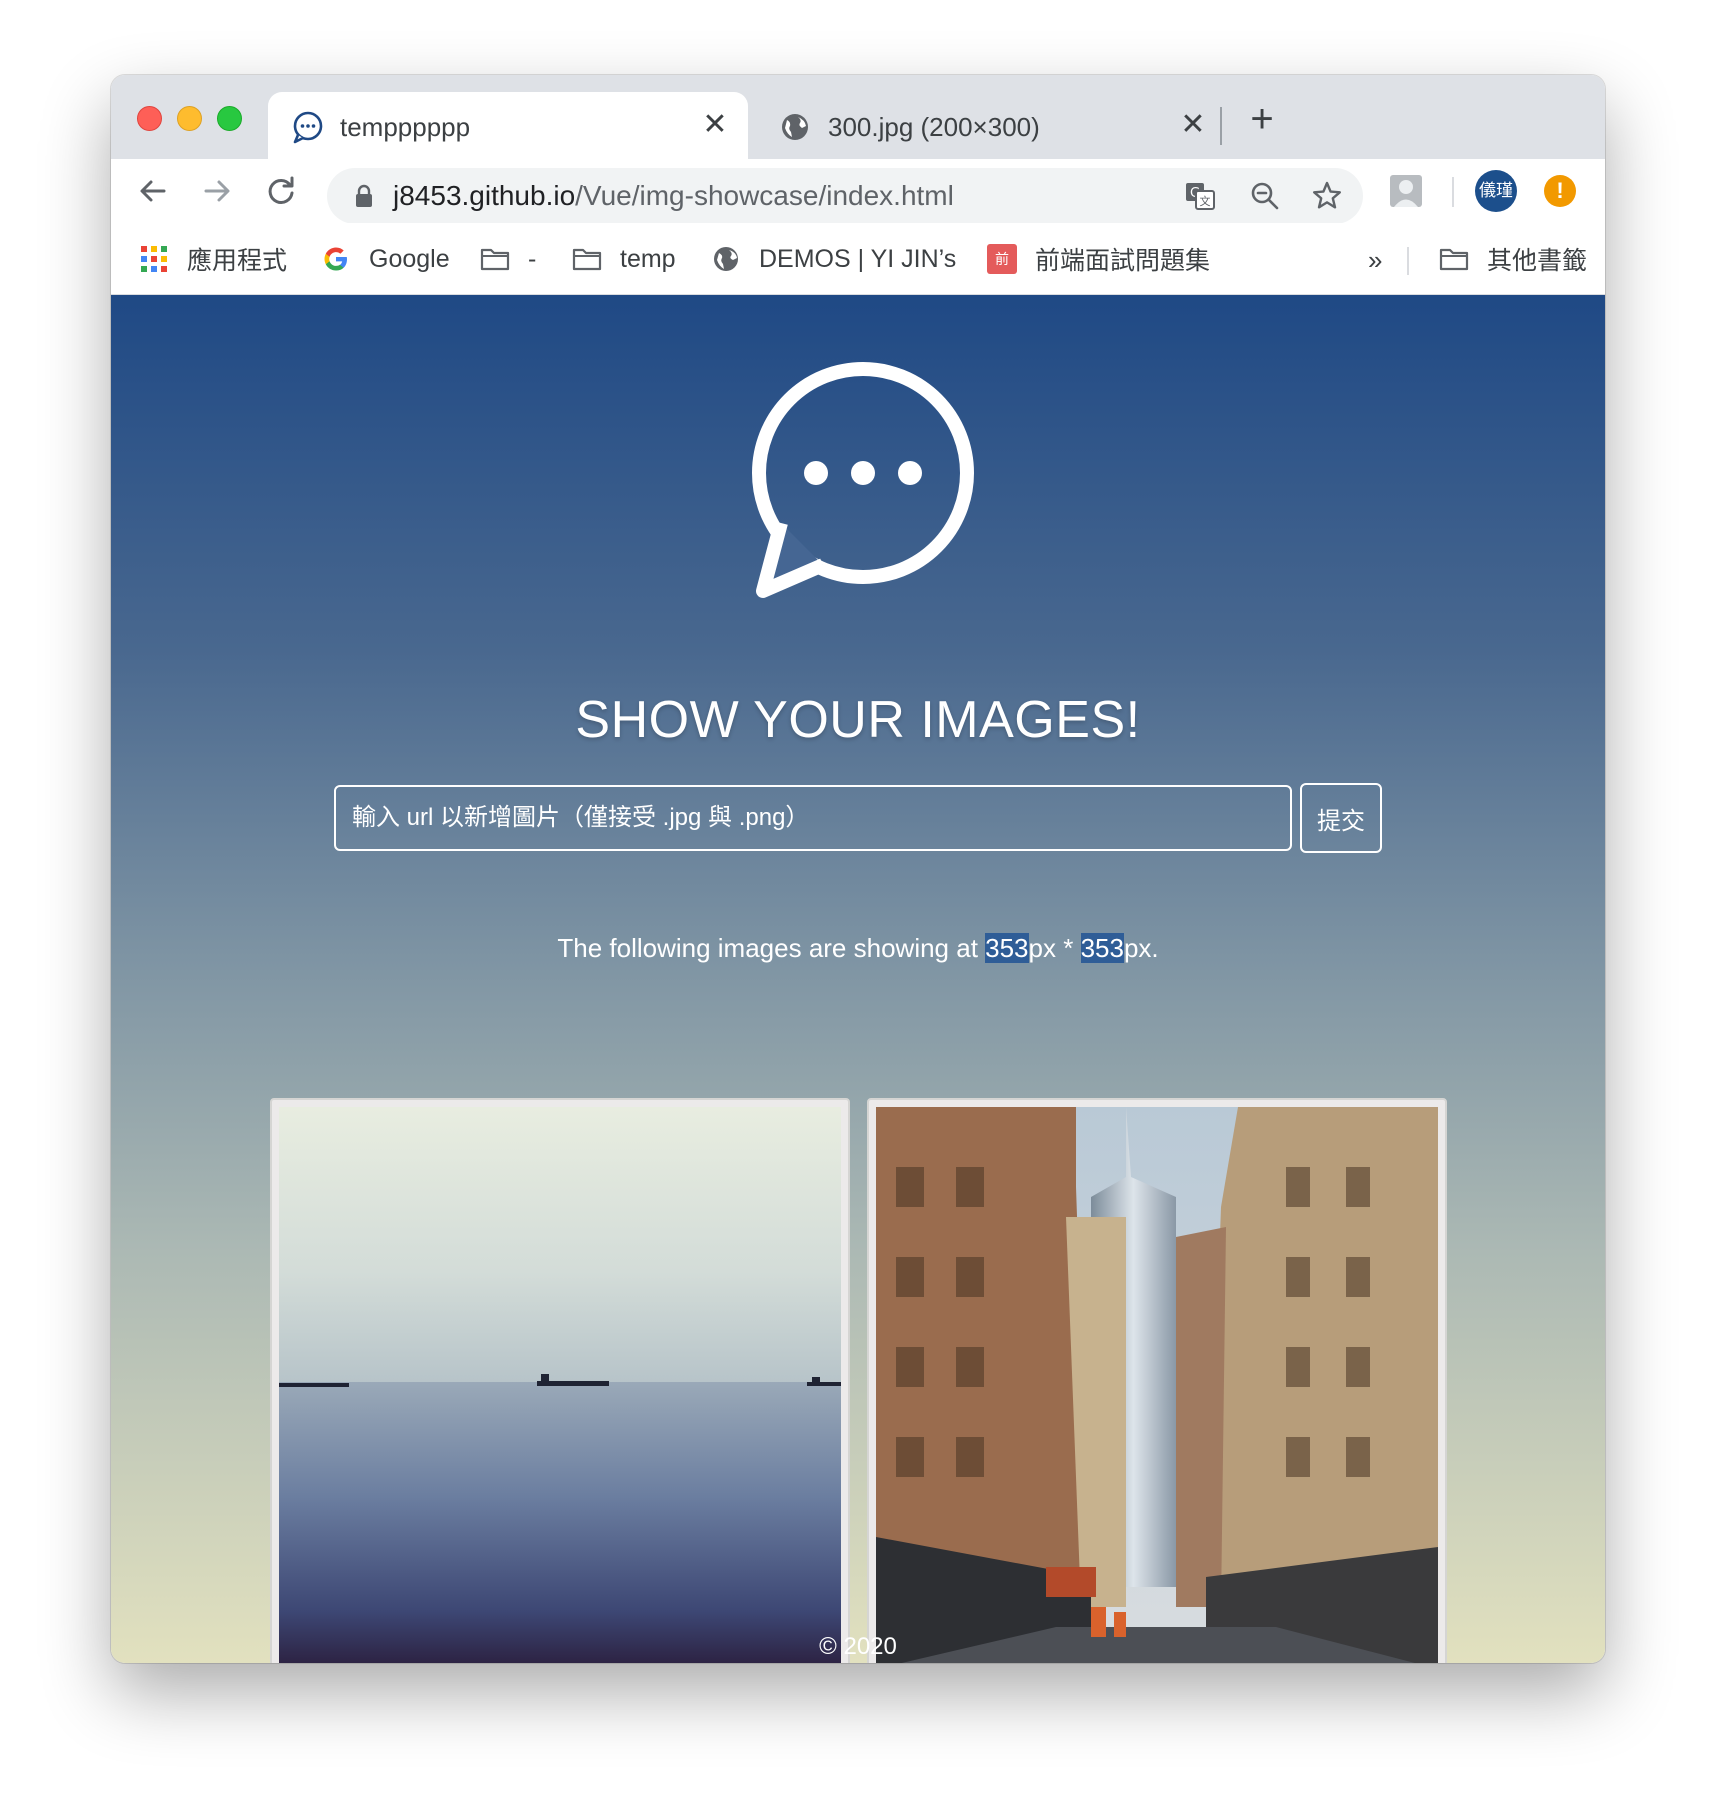 The width and height of the screenshot is (1722, 1814). Describe the element at coordinates (1141, 948) in the screenshot. I see `info-suffix: px.` at that location.